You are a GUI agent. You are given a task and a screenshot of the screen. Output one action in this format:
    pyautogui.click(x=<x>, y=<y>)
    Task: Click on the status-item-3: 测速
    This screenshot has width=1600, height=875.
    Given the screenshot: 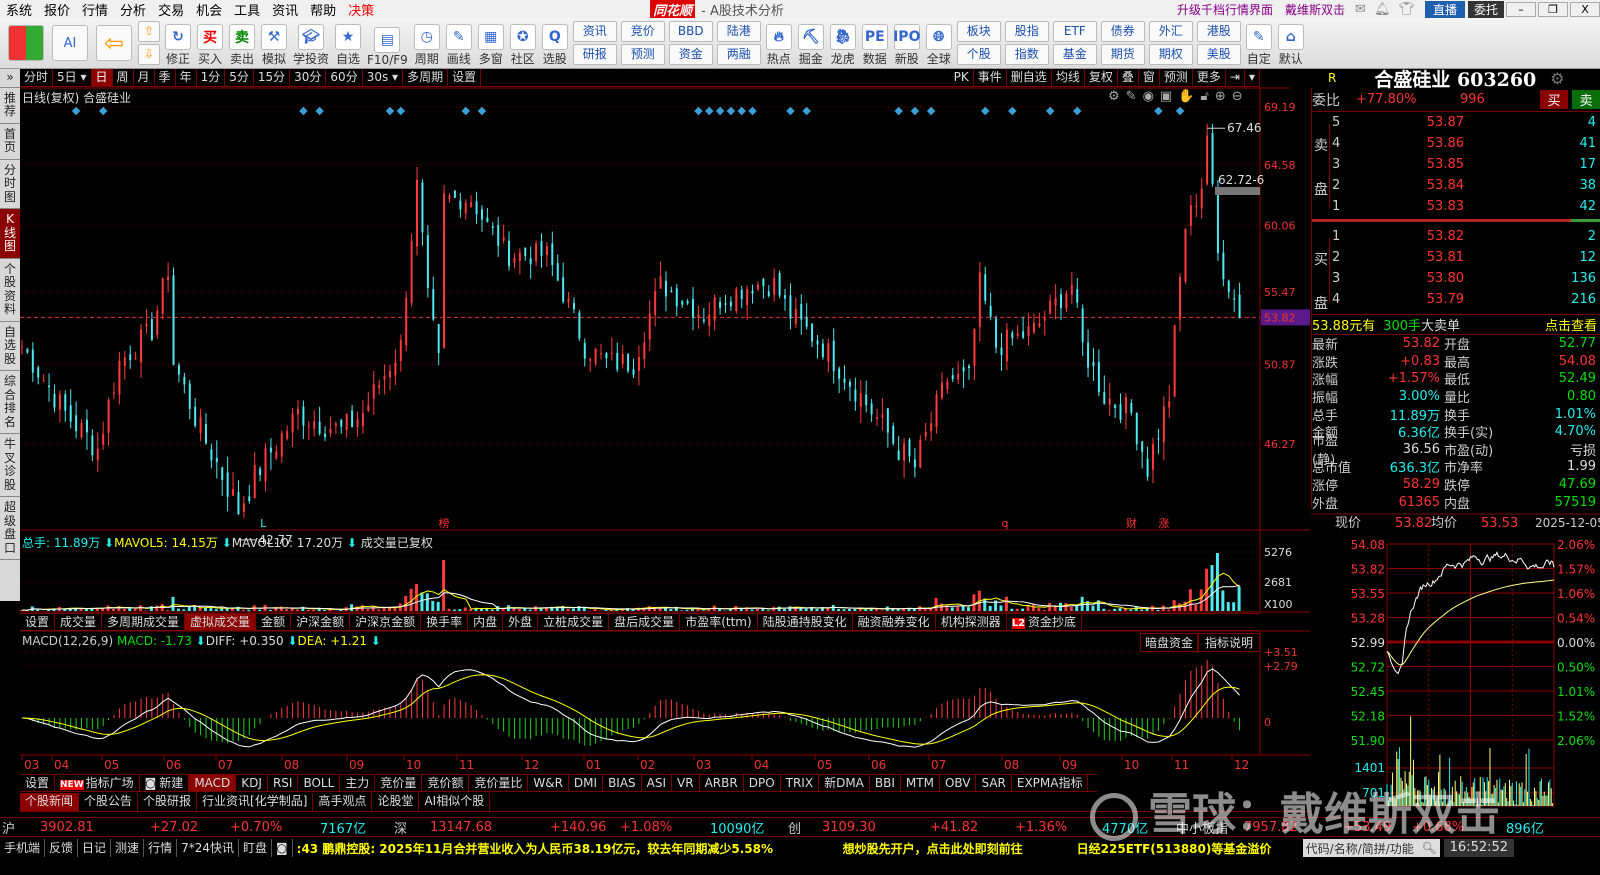 What is the action you would take?
    pyautogui.click(x=128, y=848)
    